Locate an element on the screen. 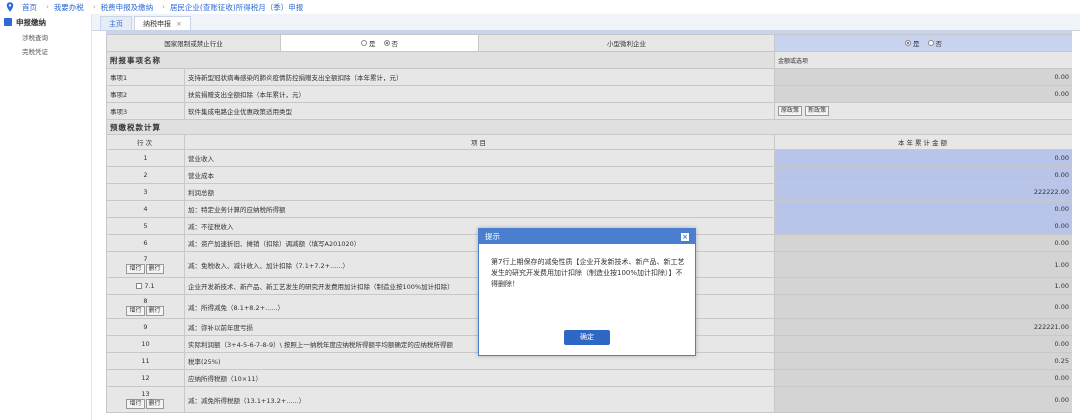 The image size is (1080, 420). breadcrumb-declare: 税费申报及缴纳 is located at coordinates (127, 7).